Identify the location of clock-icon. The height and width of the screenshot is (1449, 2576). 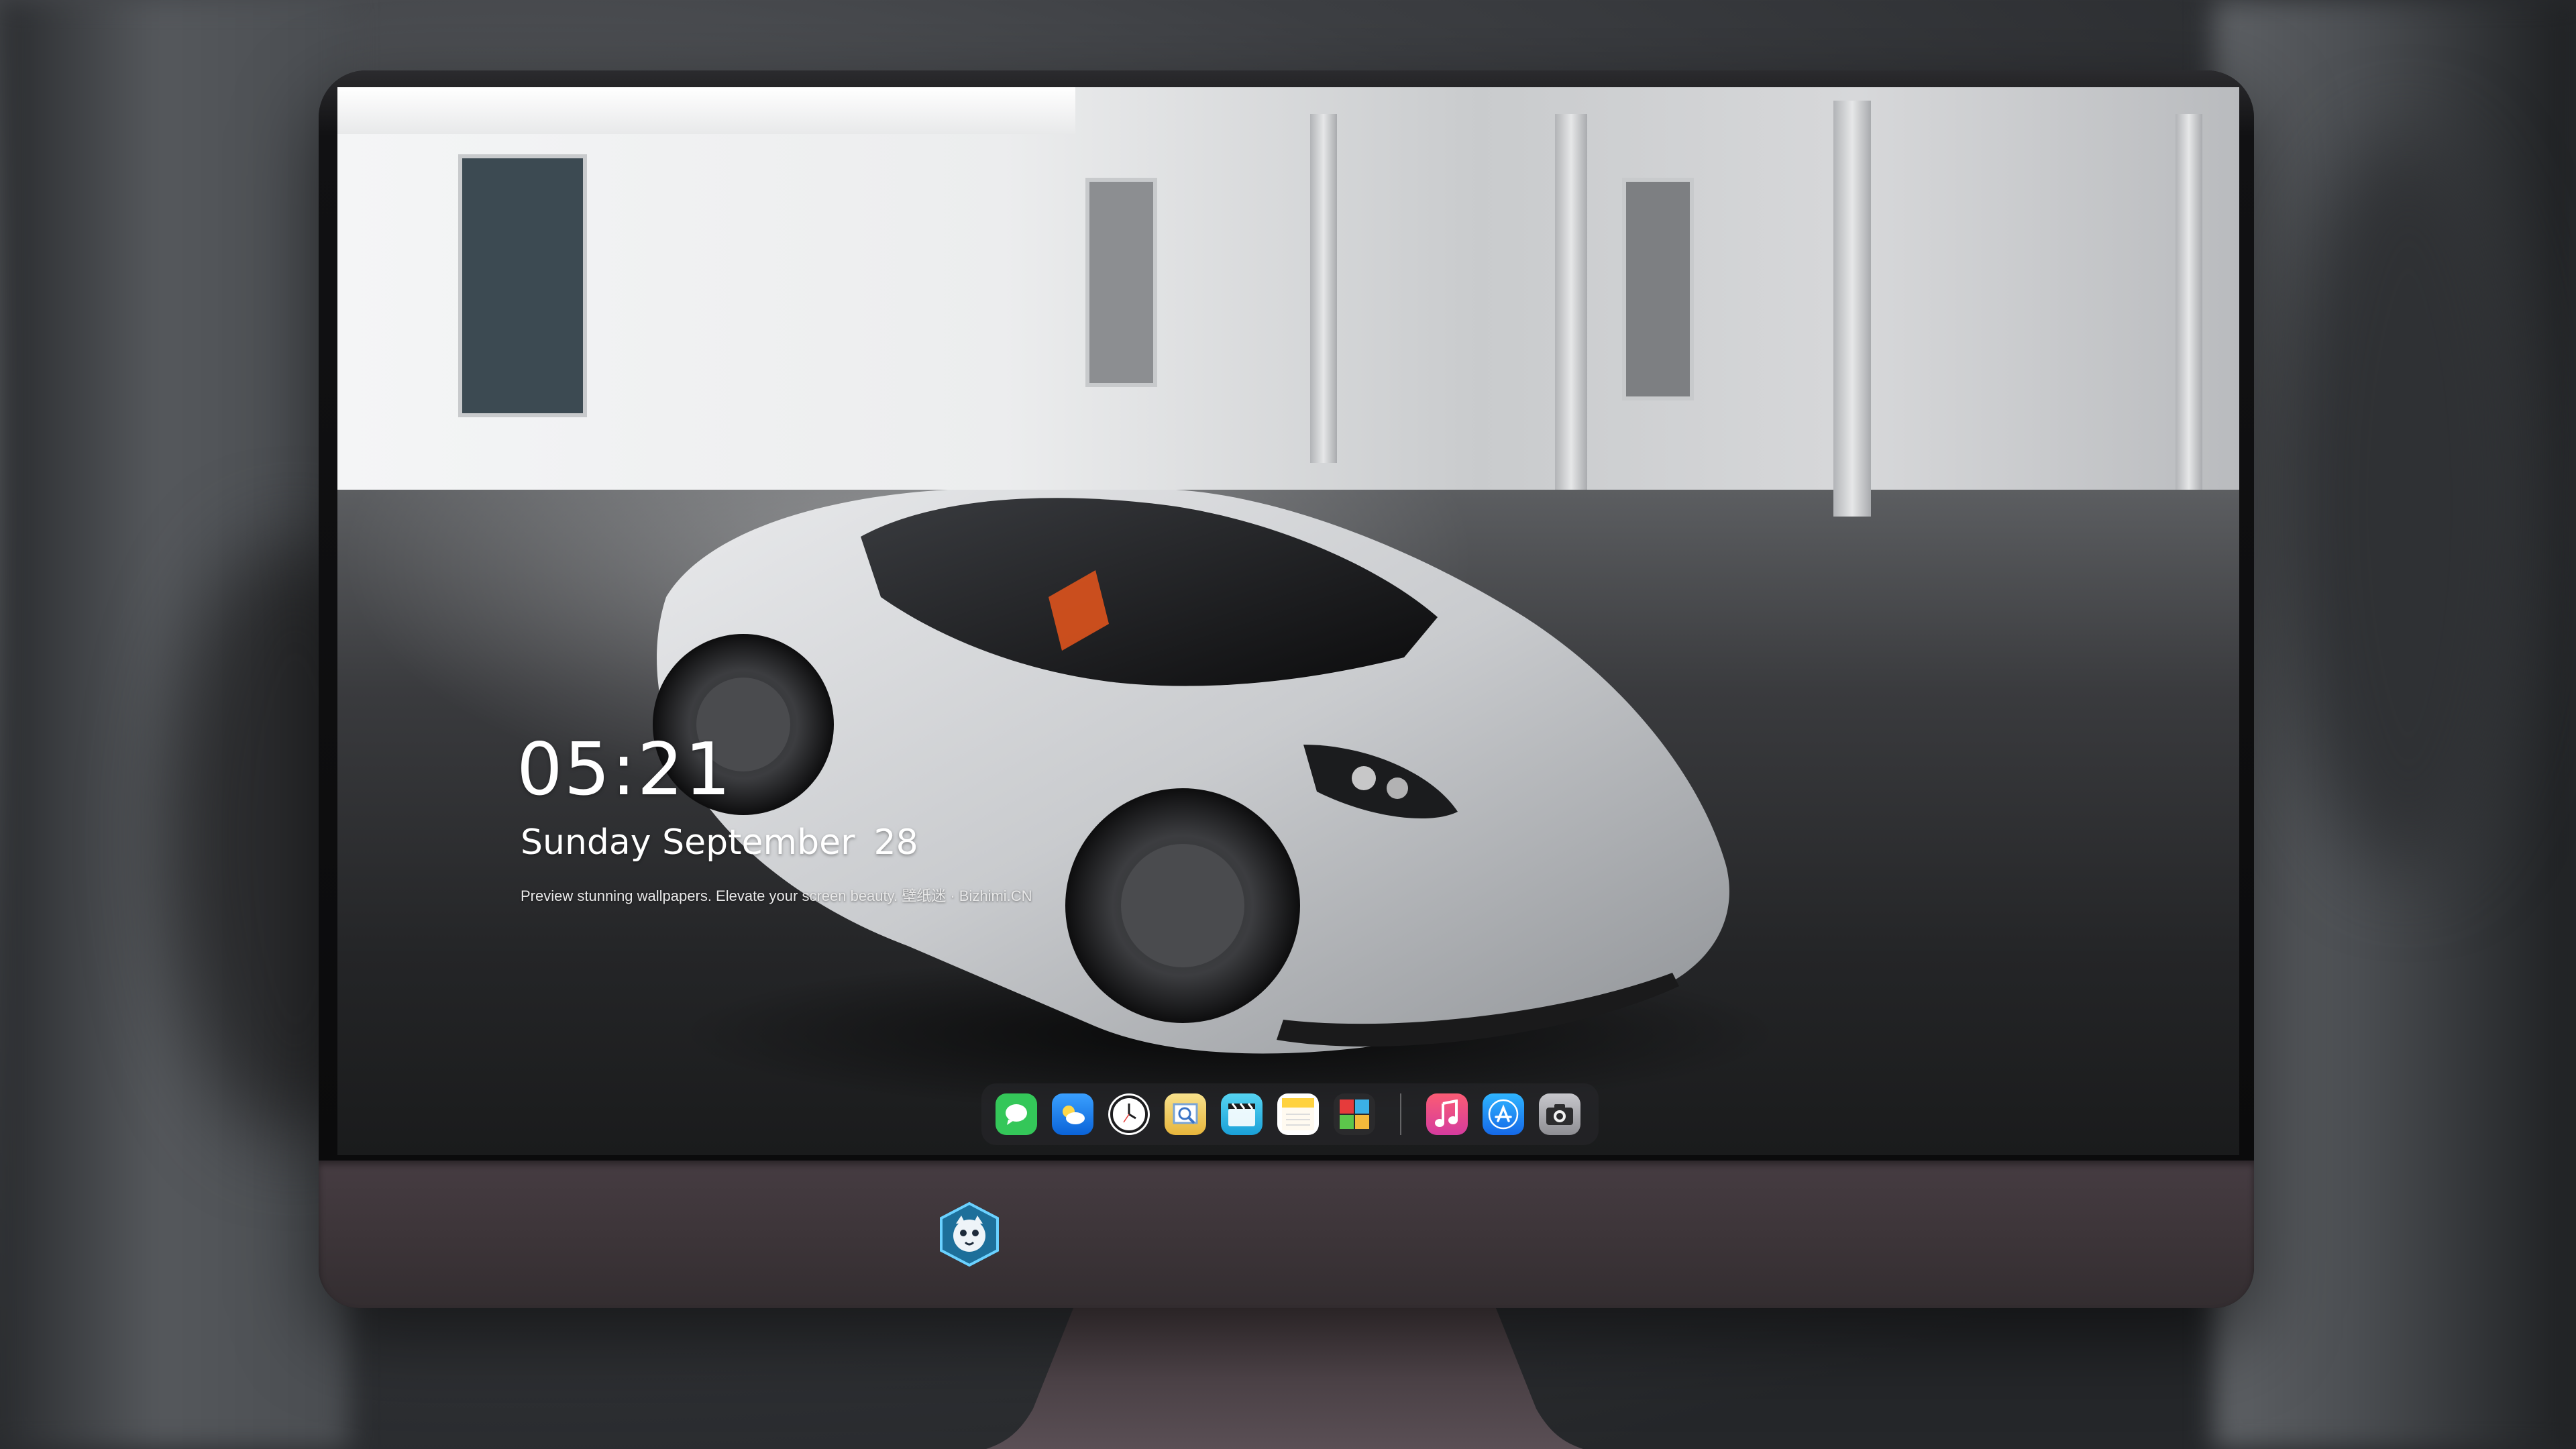
(1129, 1114).